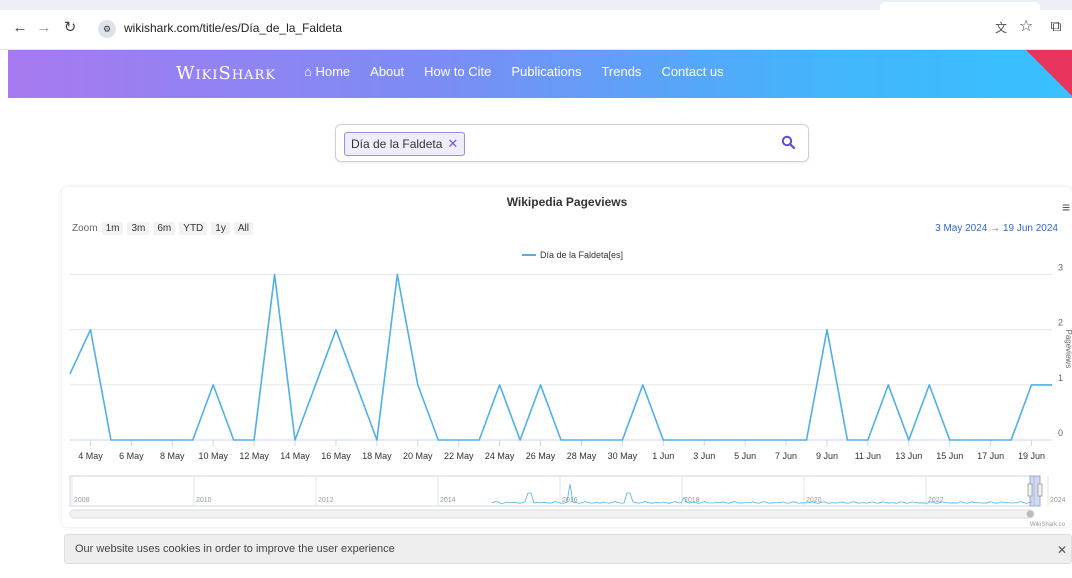  Describe the element at coordinates (20, 28) in the screenshot. I see `back-arrow-icon: ←` at that location.